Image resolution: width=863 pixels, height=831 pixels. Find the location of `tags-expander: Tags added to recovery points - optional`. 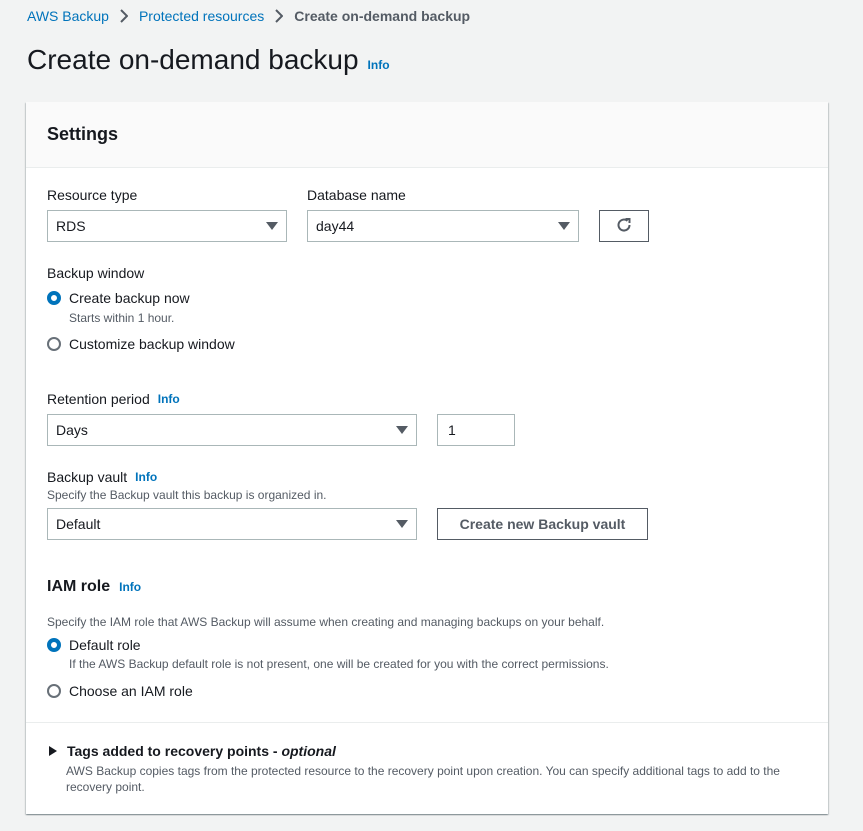

tags-expander: Tags added to recovery points - optional is located at coordinates (192, 751).